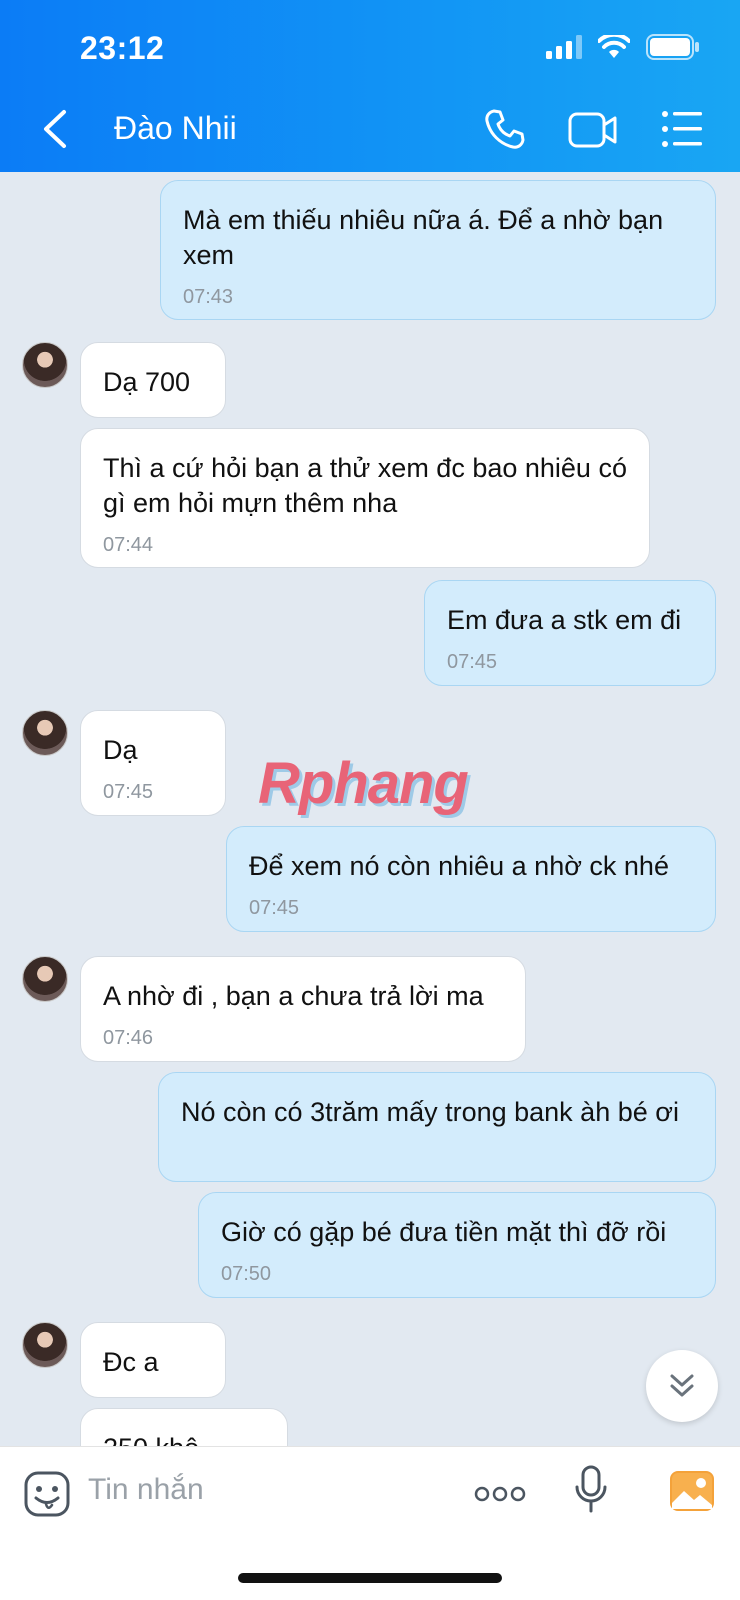 The image size is (740, 1600). I want to click on message-time: 07:50, so click(246, 1274).